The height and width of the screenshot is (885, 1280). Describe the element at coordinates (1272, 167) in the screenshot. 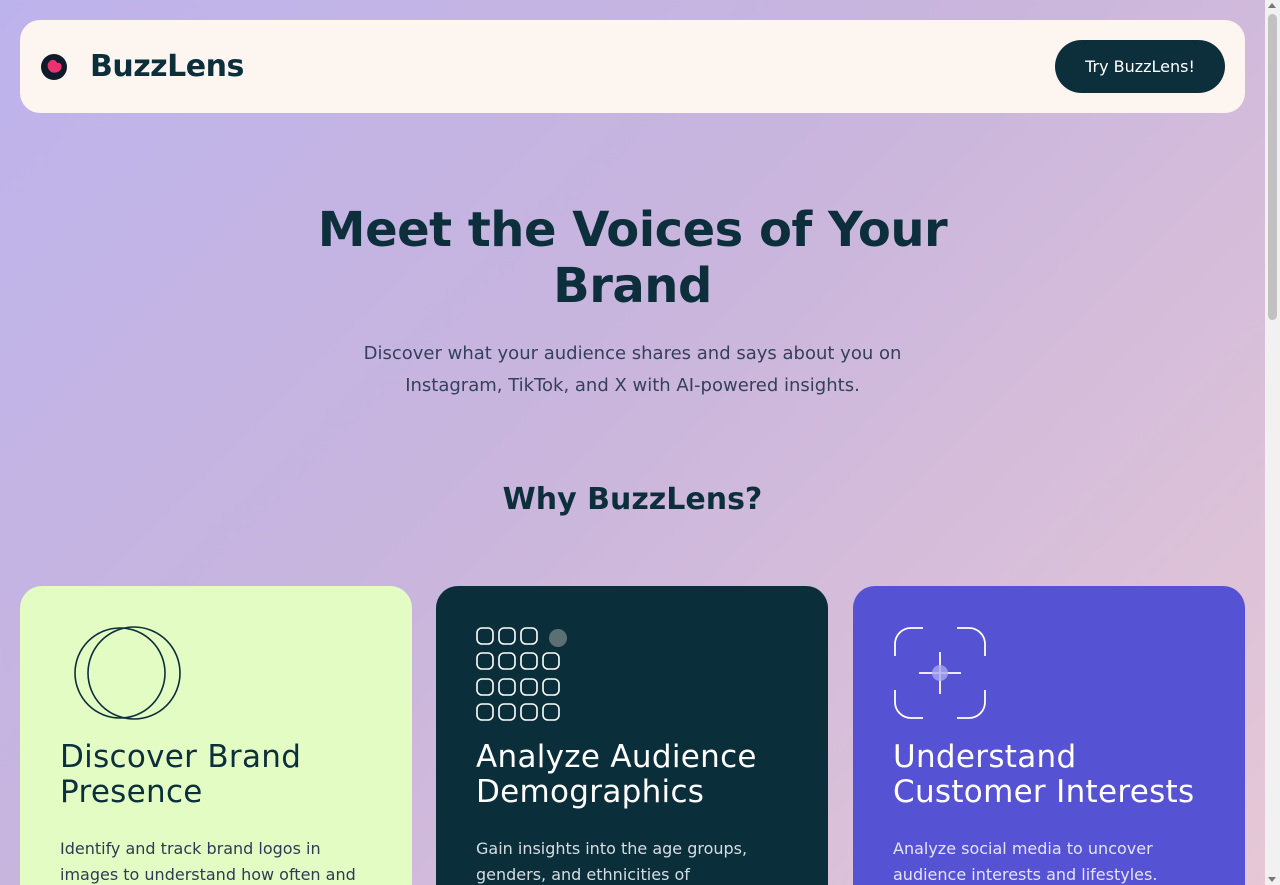

I see `scrollbar-thumb` at that location.